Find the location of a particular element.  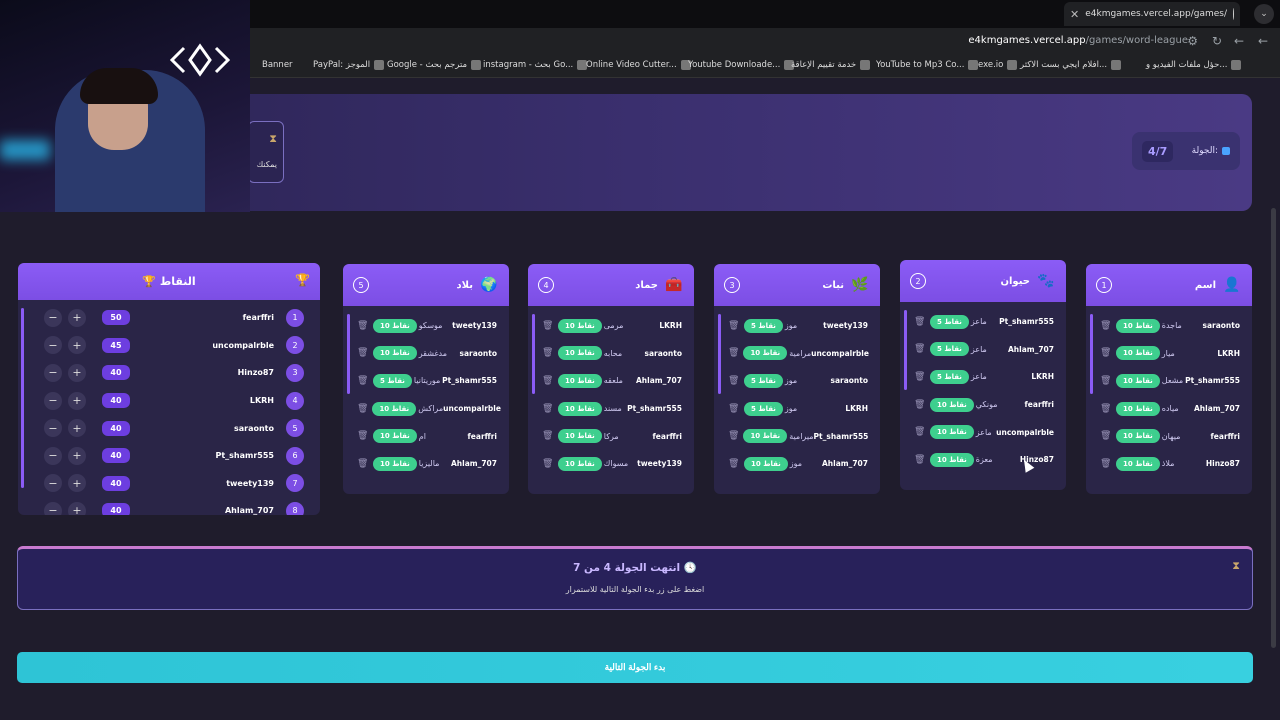

score-points: 45 is located at coordinates (116, 345).